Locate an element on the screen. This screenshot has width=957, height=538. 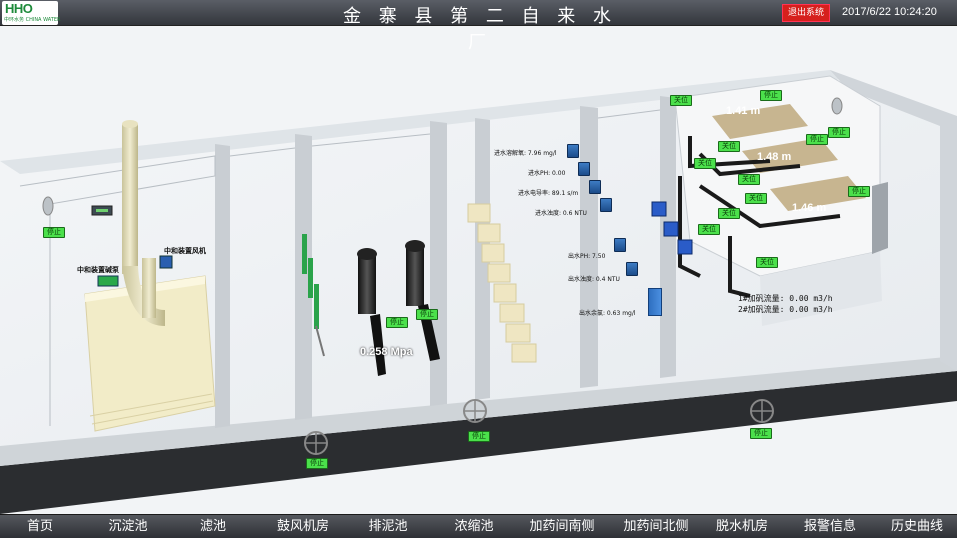
status-stop-top: 停止 is located at coordinates (771, 95).